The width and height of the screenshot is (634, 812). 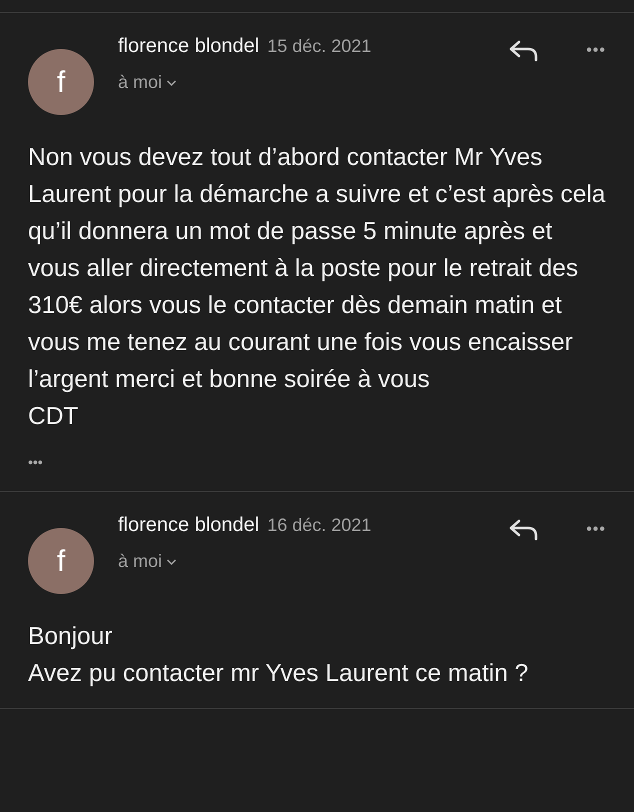 What do you see at coordinates (319, 46) in the screenshot?
I see `message-date: 15 déc. 2021` at bounding box center [319, 46].